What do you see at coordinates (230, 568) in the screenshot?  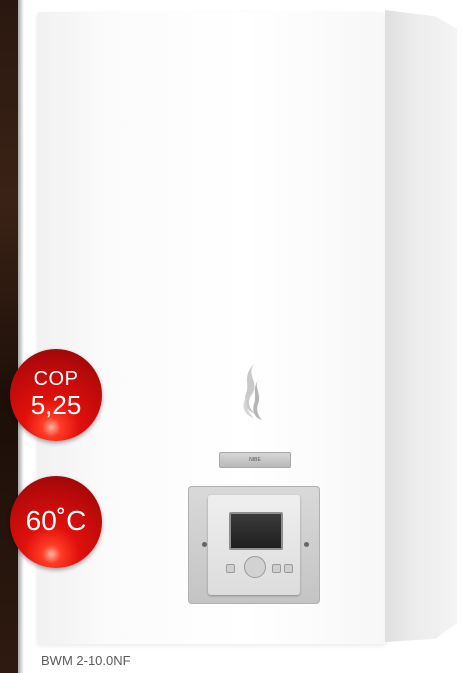 I see `control-key-left` at bounding box center [230, 568].